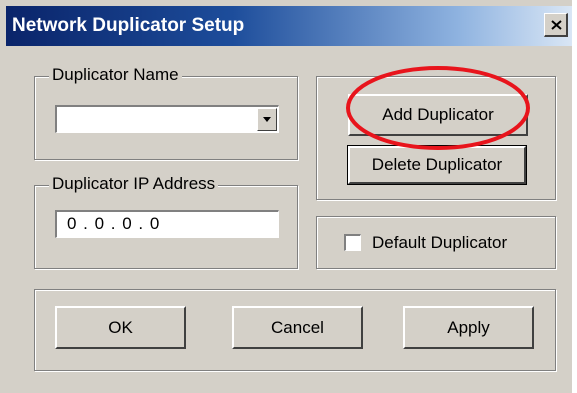 This screenshot has height=393, width=577. What do you see at coordinates (114, 223) in the screenshot?
I see `ip-address-value: 0 . 0 . 0 . 0` at bounding box center [114, 223].